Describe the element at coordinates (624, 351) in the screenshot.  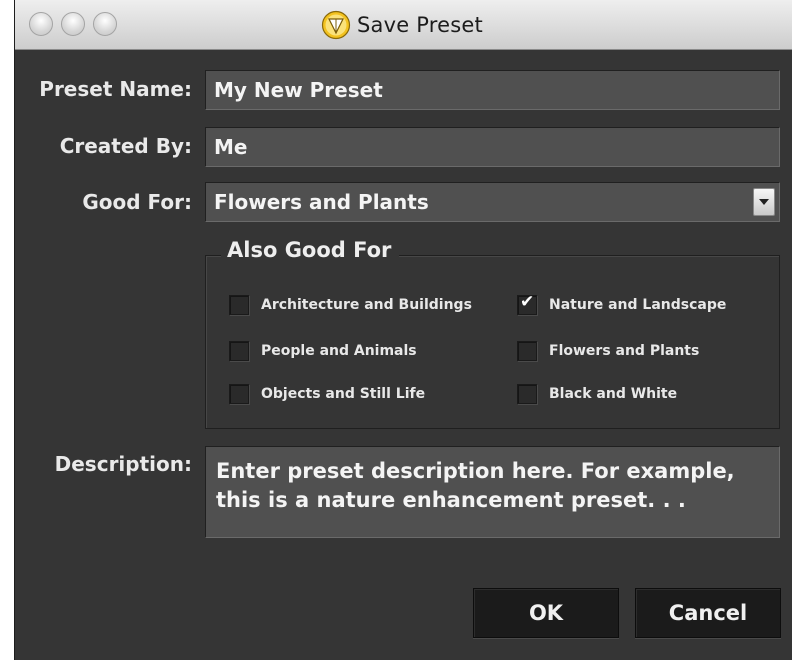
I see `checkbox-label: Flowers and Plants` at that location.